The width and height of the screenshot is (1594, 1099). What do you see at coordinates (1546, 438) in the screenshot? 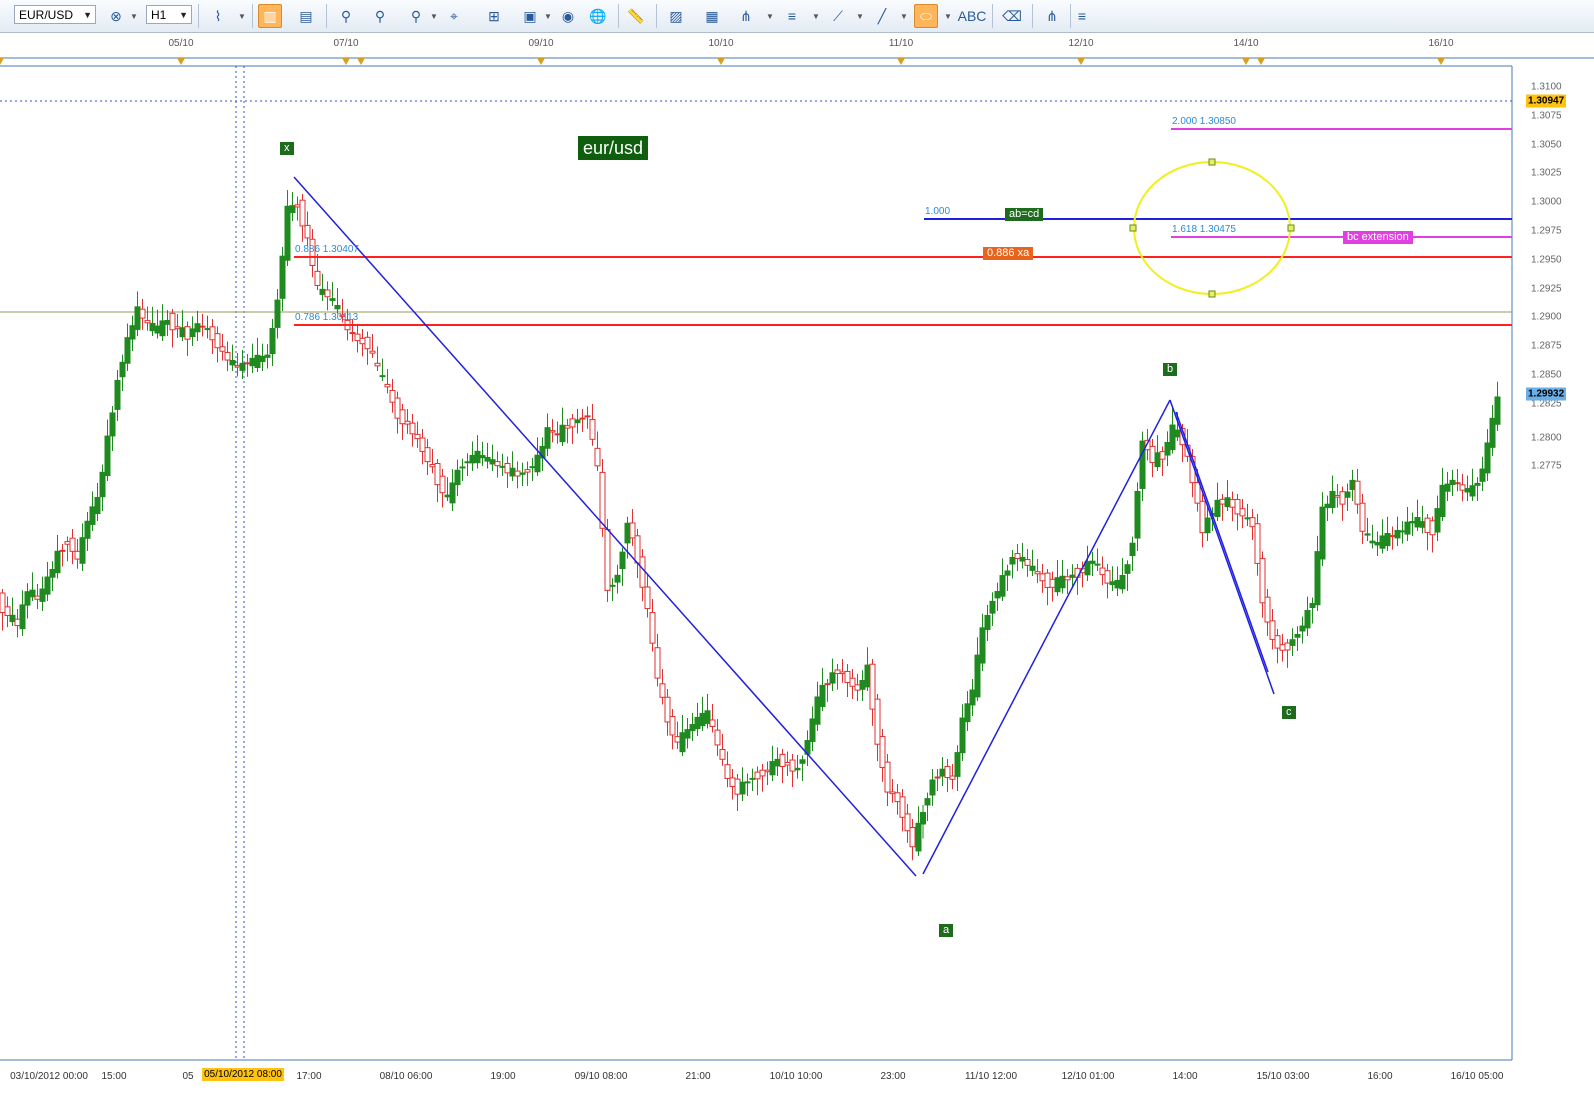
I see `price-tick-label: 1.2800` at bounding box center [1546, 438].